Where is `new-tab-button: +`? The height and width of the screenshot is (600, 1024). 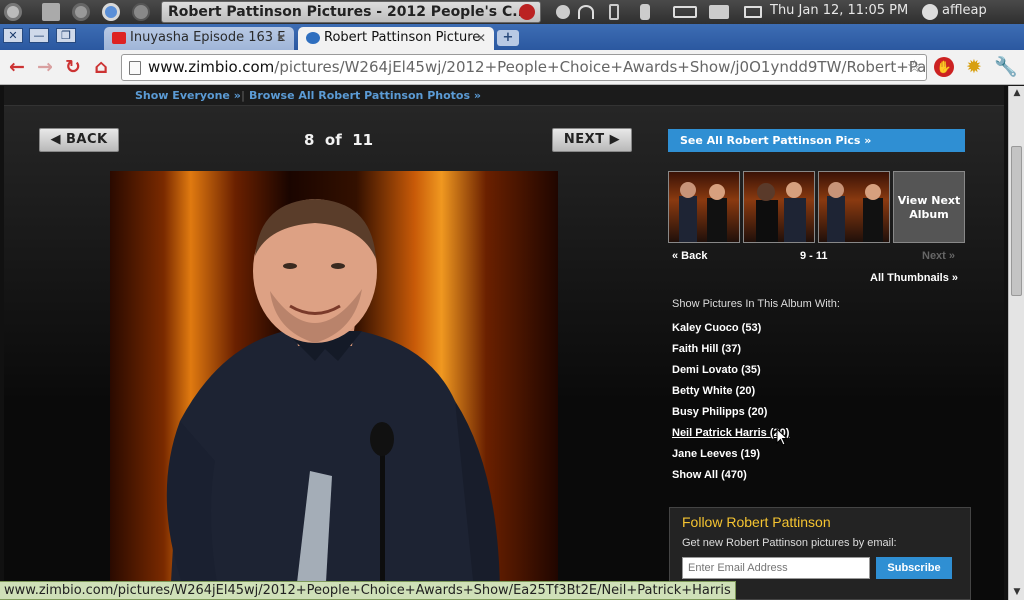
new-tab-button: + is located at coordinates (508, 38).